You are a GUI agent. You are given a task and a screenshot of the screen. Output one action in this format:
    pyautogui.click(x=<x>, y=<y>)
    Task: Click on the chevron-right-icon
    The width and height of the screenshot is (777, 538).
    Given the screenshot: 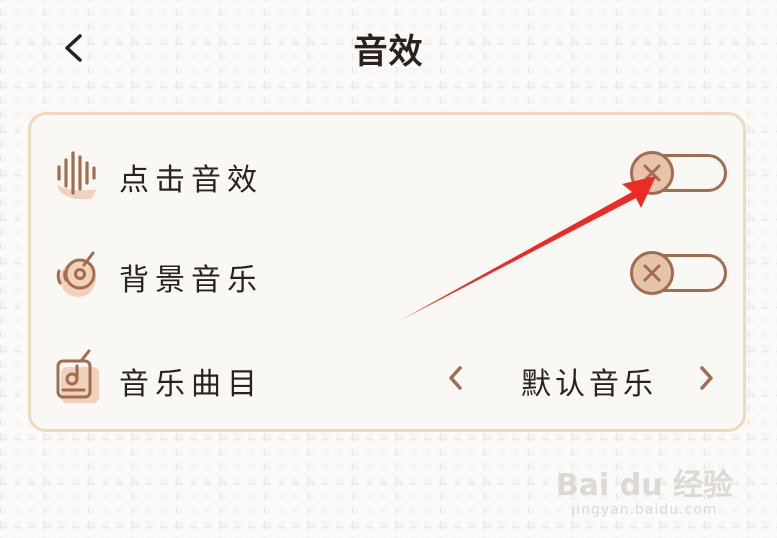 What is the action you would take?
    pyautogui.click(x=706, y=378)
    